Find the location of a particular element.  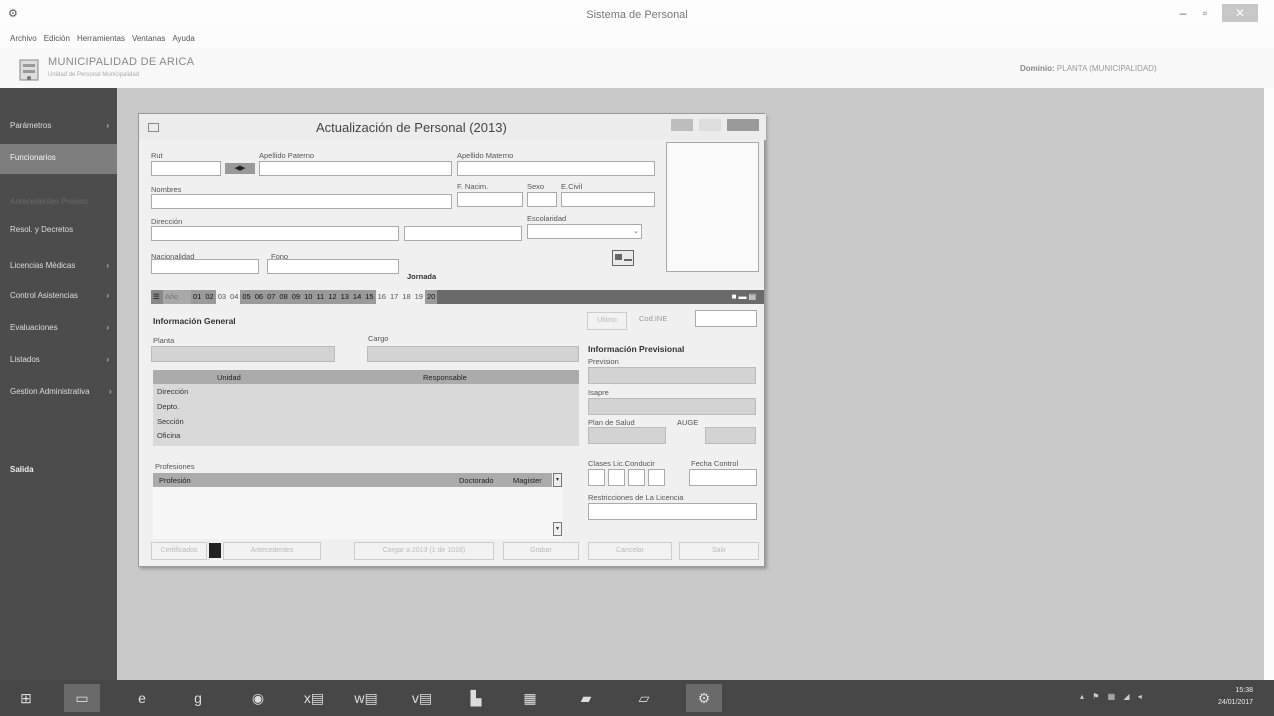

word-icon: w▤ is located at coordinates (366, 698).